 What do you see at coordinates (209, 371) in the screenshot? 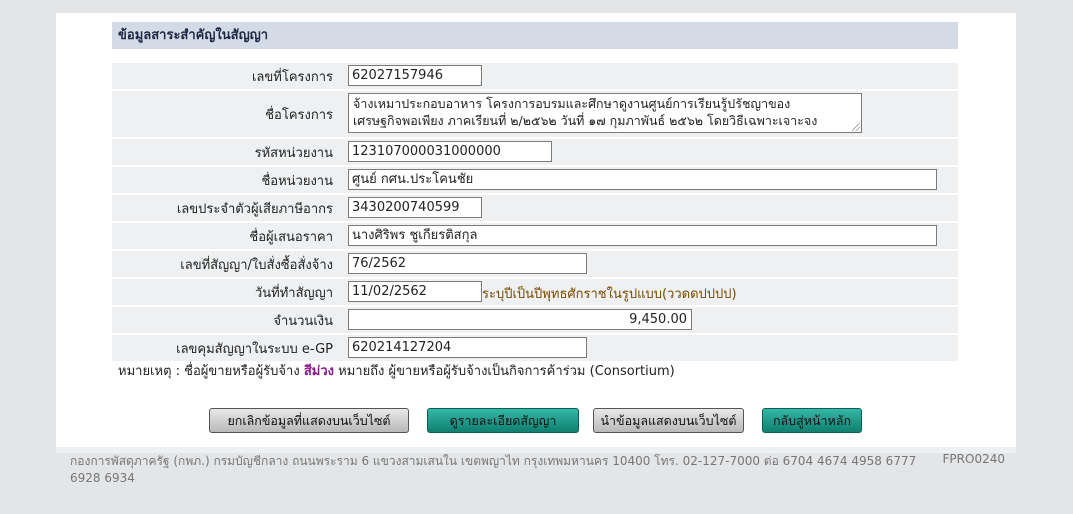
I see `note-prefix: หมายเหตุ : ชื่อผู้ขายหรือผู้รับจ้าง` at bounding box center [209, 371].